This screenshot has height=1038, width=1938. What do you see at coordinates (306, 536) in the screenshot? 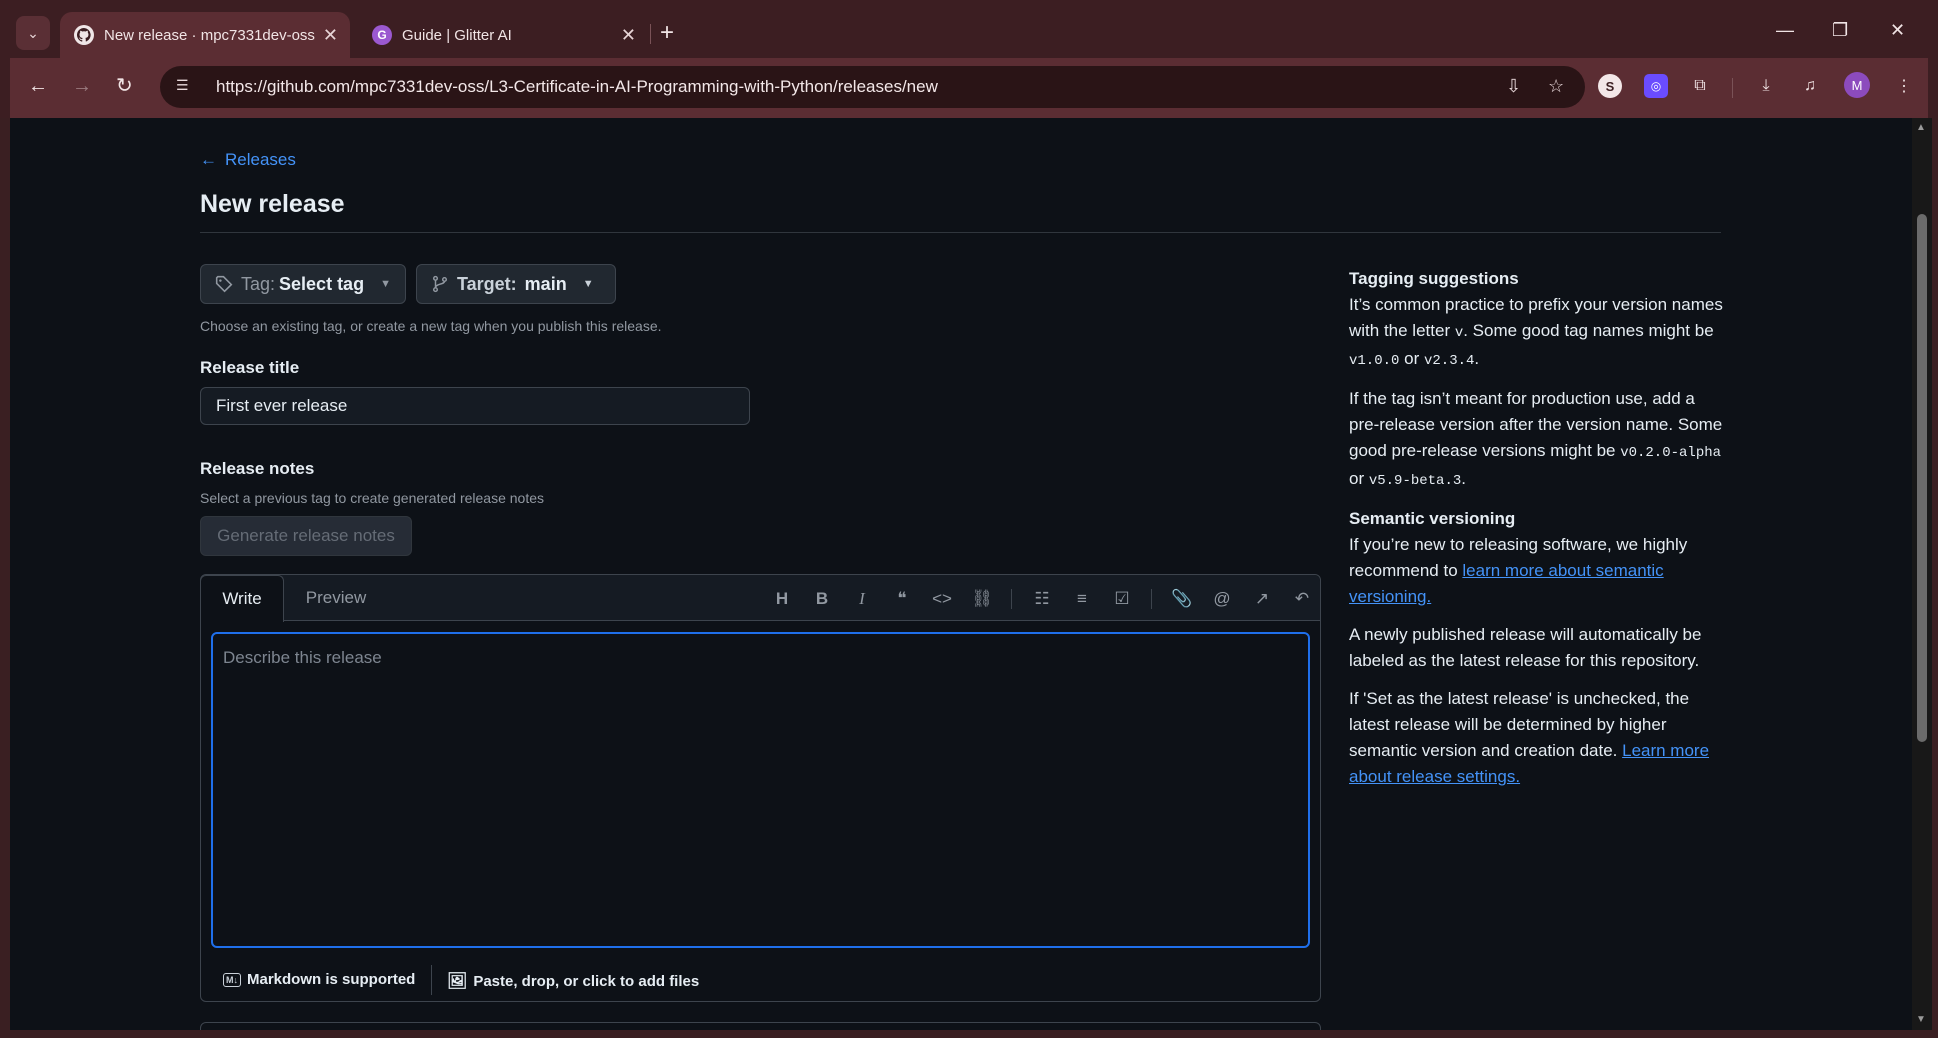
I see `generate-release-notes-button: Generate release notes` at bounding box center [306, 536].